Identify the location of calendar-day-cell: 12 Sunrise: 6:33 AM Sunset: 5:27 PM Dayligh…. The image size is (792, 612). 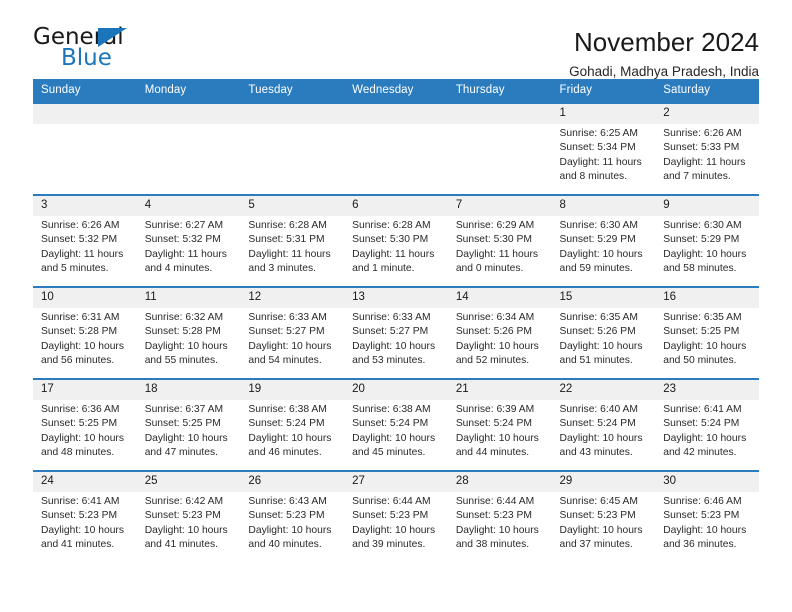
(292, 332).